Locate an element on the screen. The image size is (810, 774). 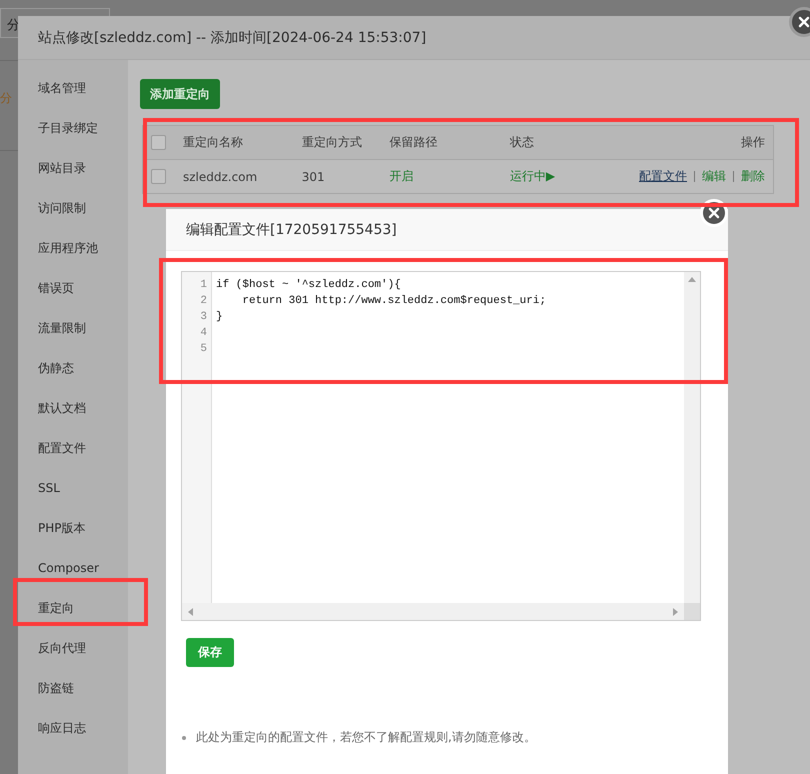
sidebar-item: 网站目录 is located at coordinates (73, 168).